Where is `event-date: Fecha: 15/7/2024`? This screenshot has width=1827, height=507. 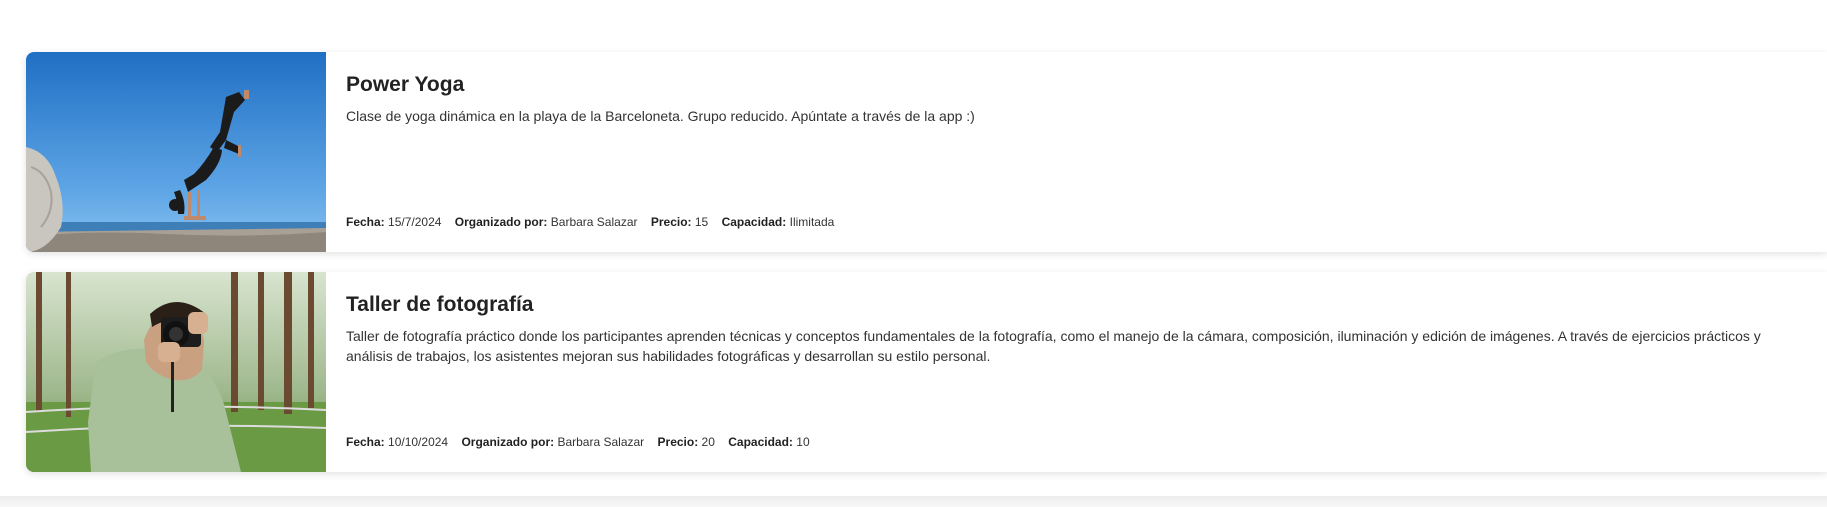
event-date: Fecha: 15/7/2024 is located at coordinates (393, 222).